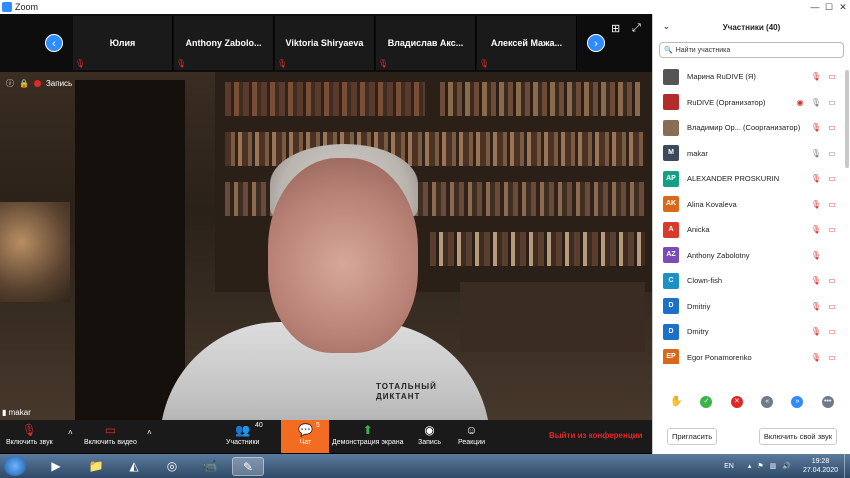 This screenshot has width=850, height=478. I want to click on reactions-label: Реакции, so click(472, 442).